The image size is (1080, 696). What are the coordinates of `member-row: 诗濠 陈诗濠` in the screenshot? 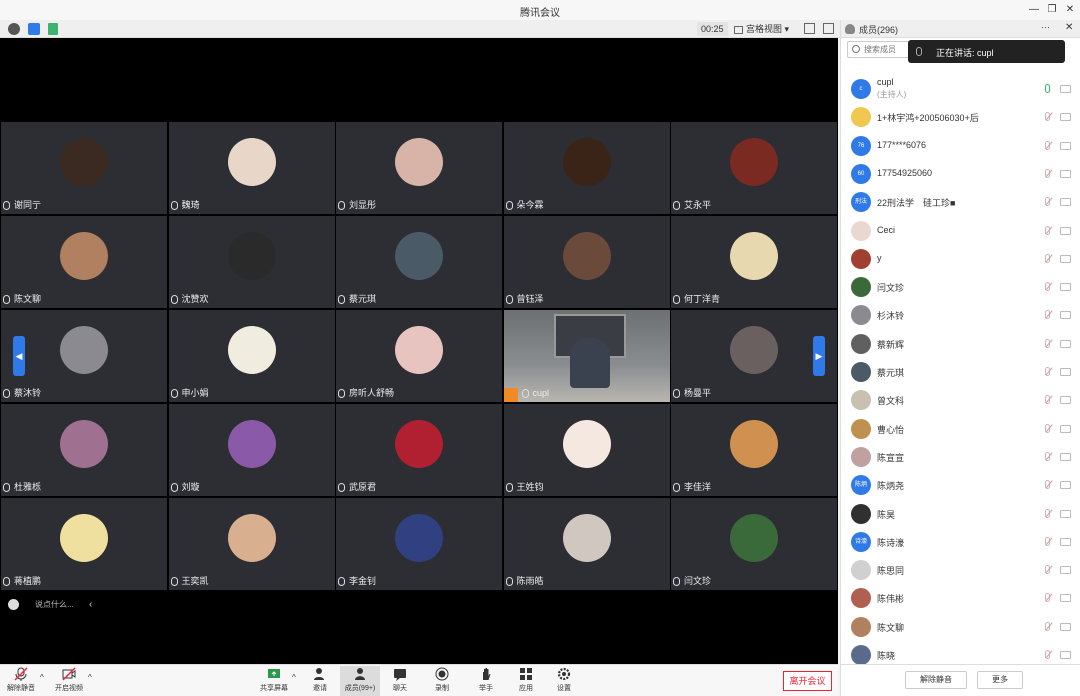 It's located at (960, 542).